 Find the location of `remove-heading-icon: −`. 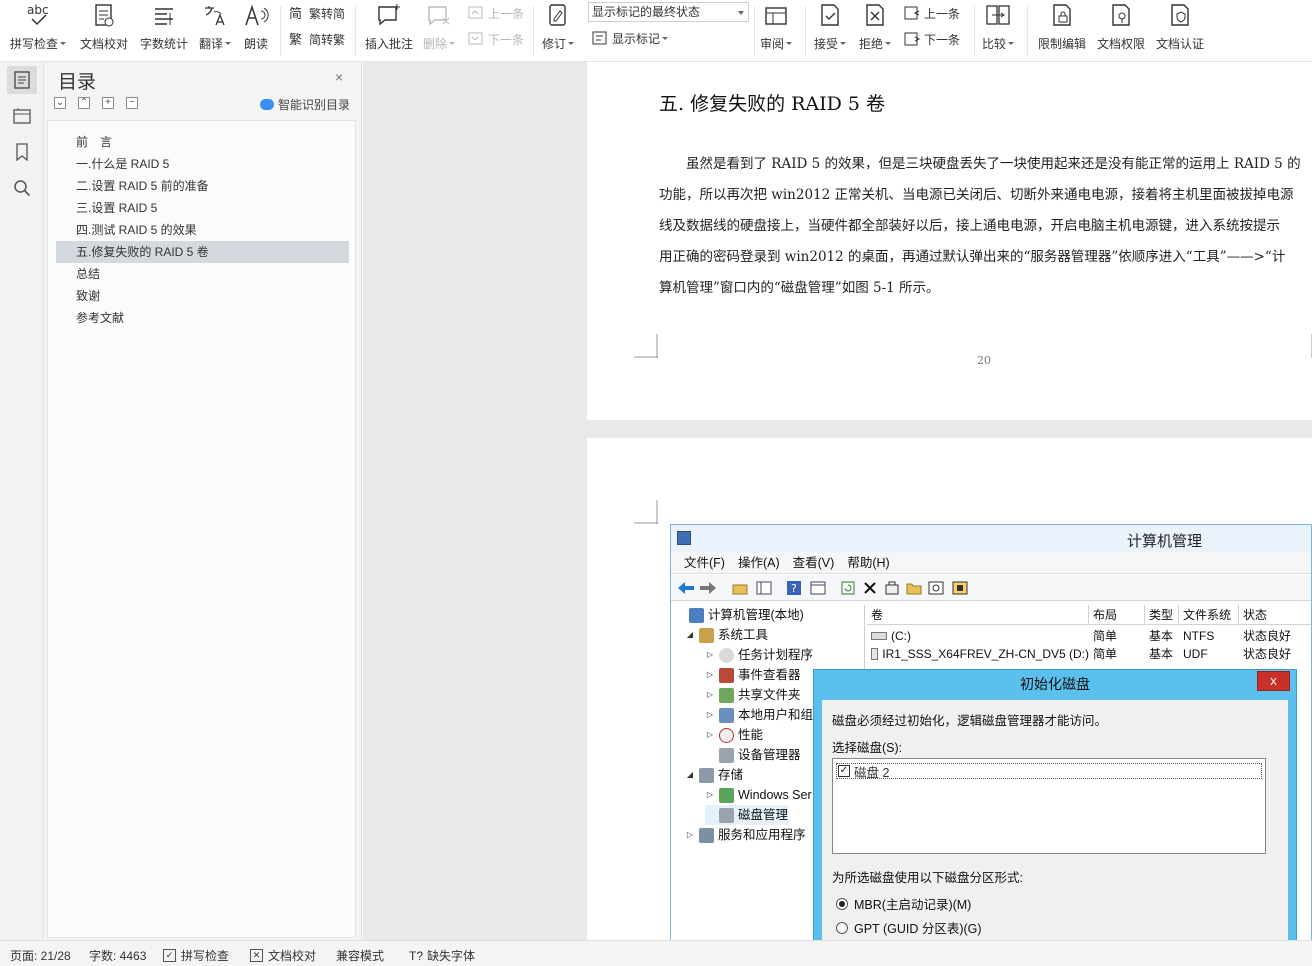

remove-heading-icon: − is located at coordinates (132, 103).